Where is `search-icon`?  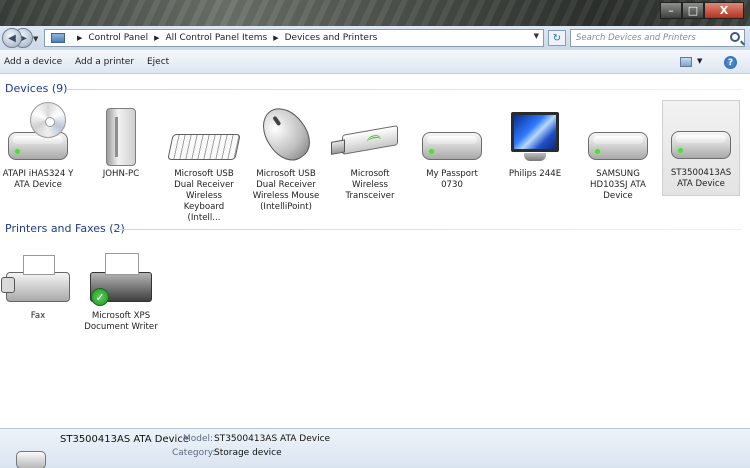
search-icon is located at coordinates (735, 37).